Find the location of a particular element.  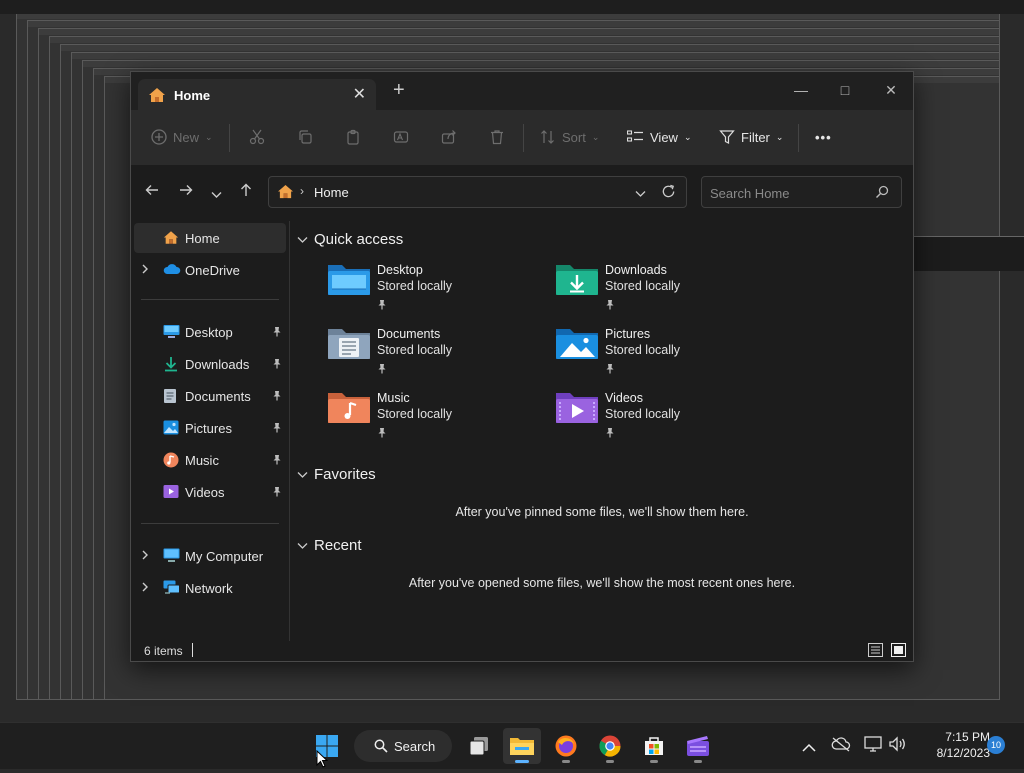

sidebar-item-my-computer: My Computer is located at coordinates (210, 556).